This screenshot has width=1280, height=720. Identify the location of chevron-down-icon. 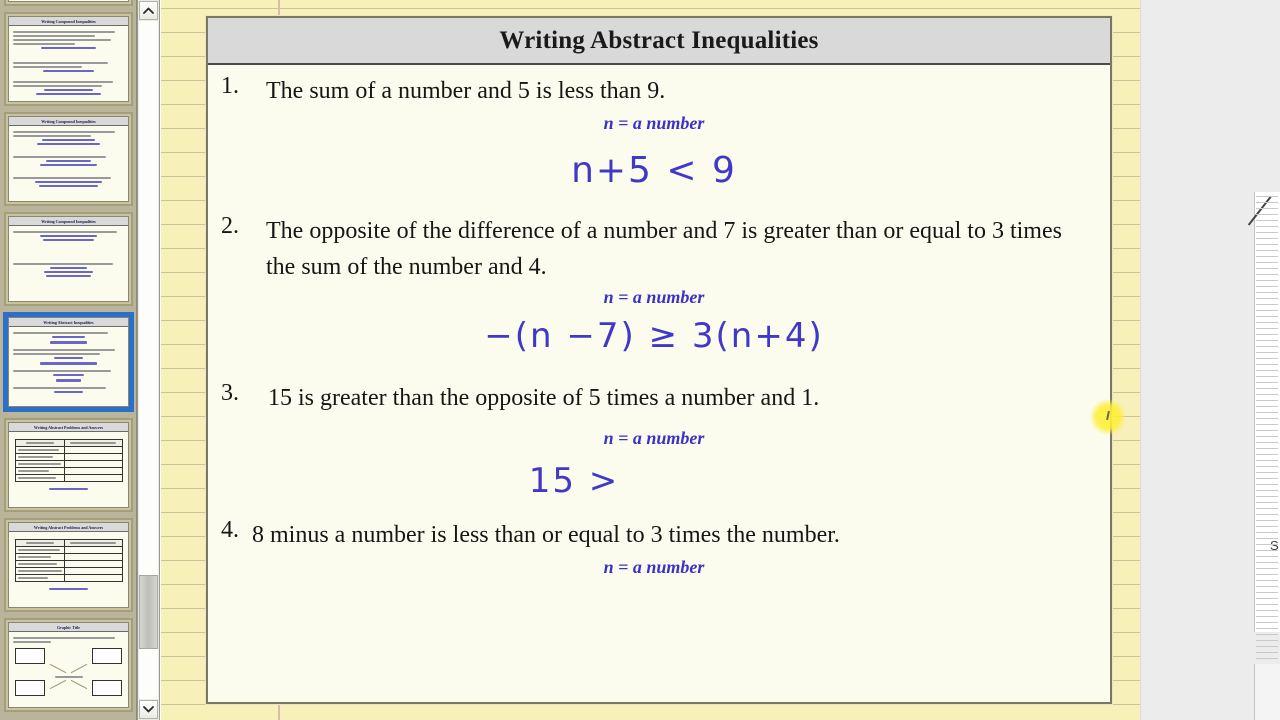
(148, 709).